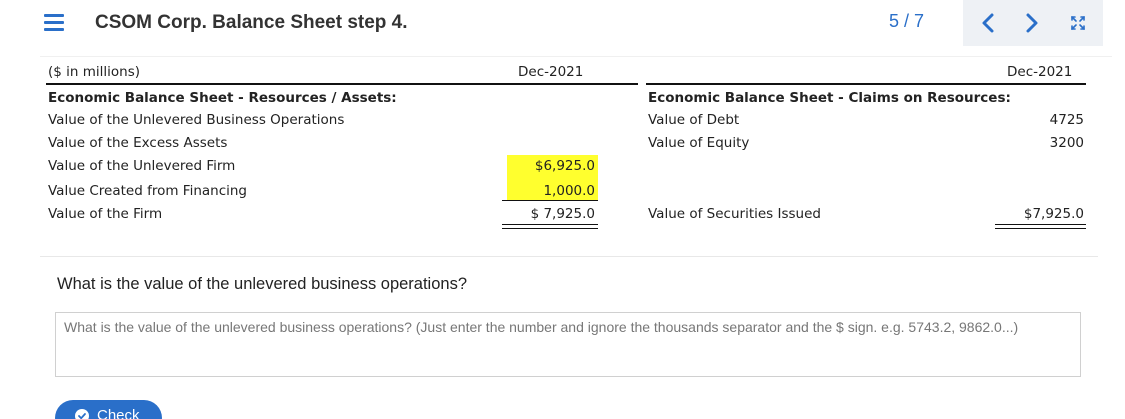 This screenshot has height=419, width=1125. I want to click on checkmark-circle-icon, so click(82, 414).